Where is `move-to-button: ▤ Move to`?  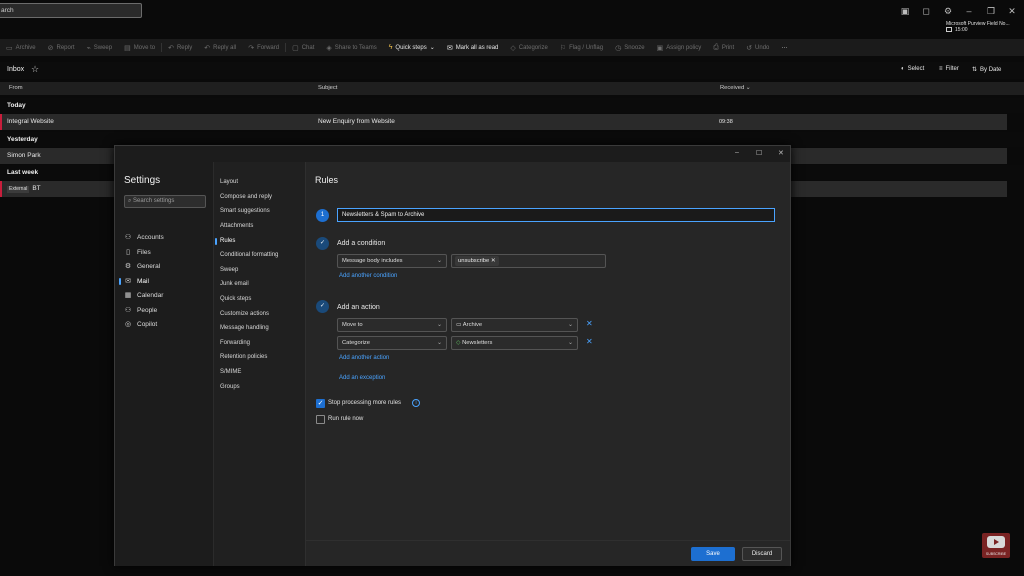
move-to-button: ▤ Move to is located at coordinates (139, 48).